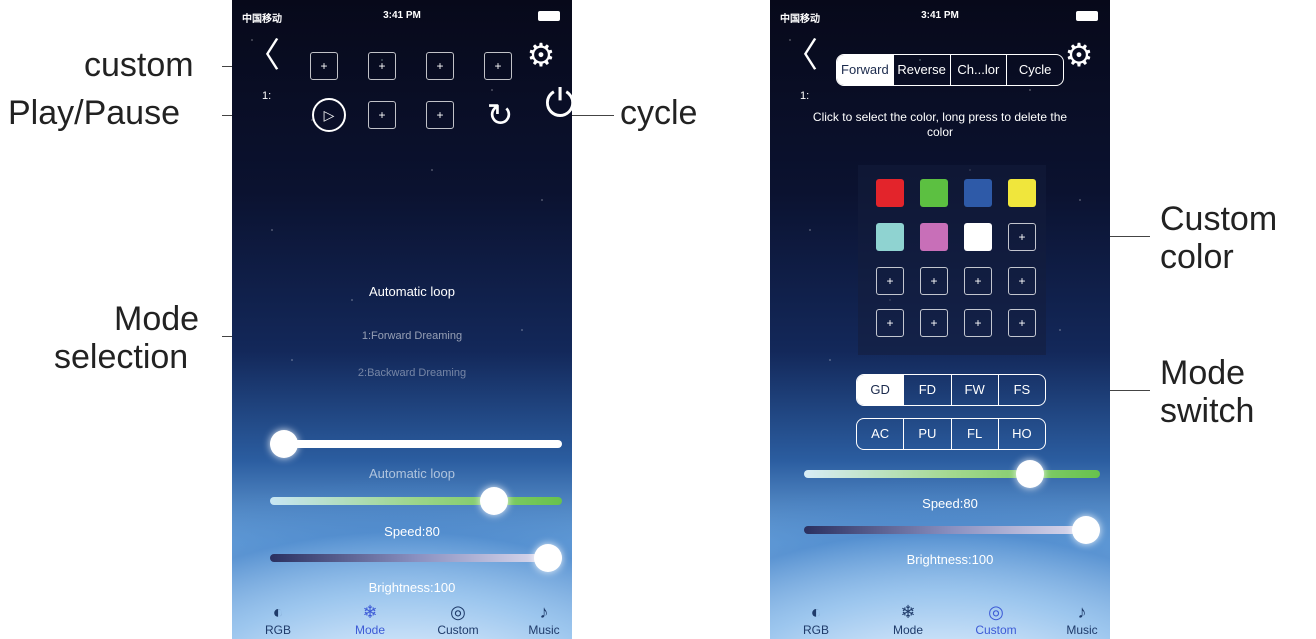  I want to click on cycle-icon: ↻, so click(500, 115).